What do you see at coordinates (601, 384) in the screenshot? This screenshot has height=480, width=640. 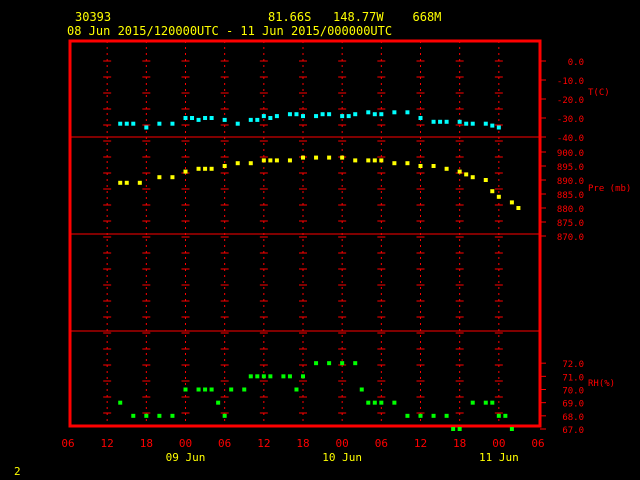 I see `y-axis-label: RH(%)` at bounding box center [601, 384].